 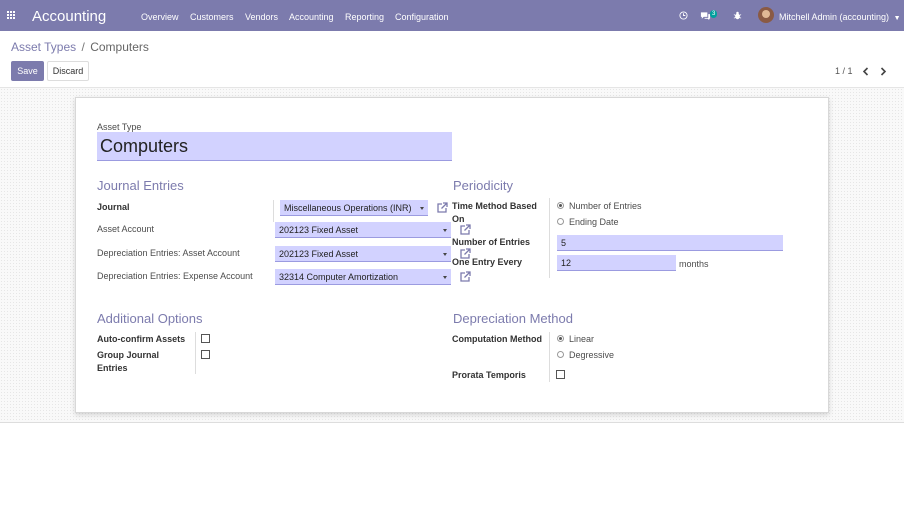 I want to click on time-method-end-date-radio, so click(x=560, y=221).